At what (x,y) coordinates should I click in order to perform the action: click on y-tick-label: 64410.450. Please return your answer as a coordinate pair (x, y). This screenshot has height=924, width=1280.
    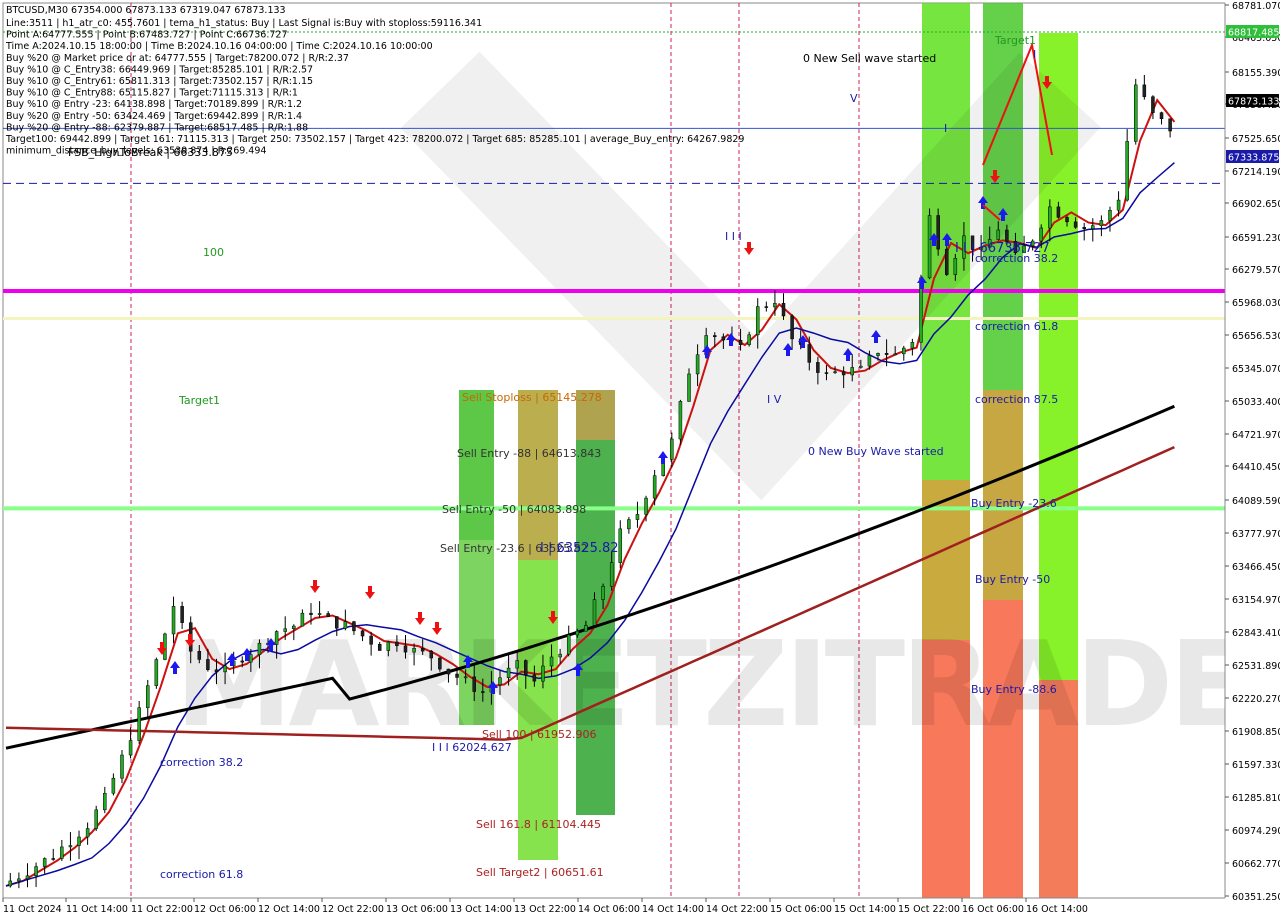
    Looking at the image, I should click on (1256, 467).